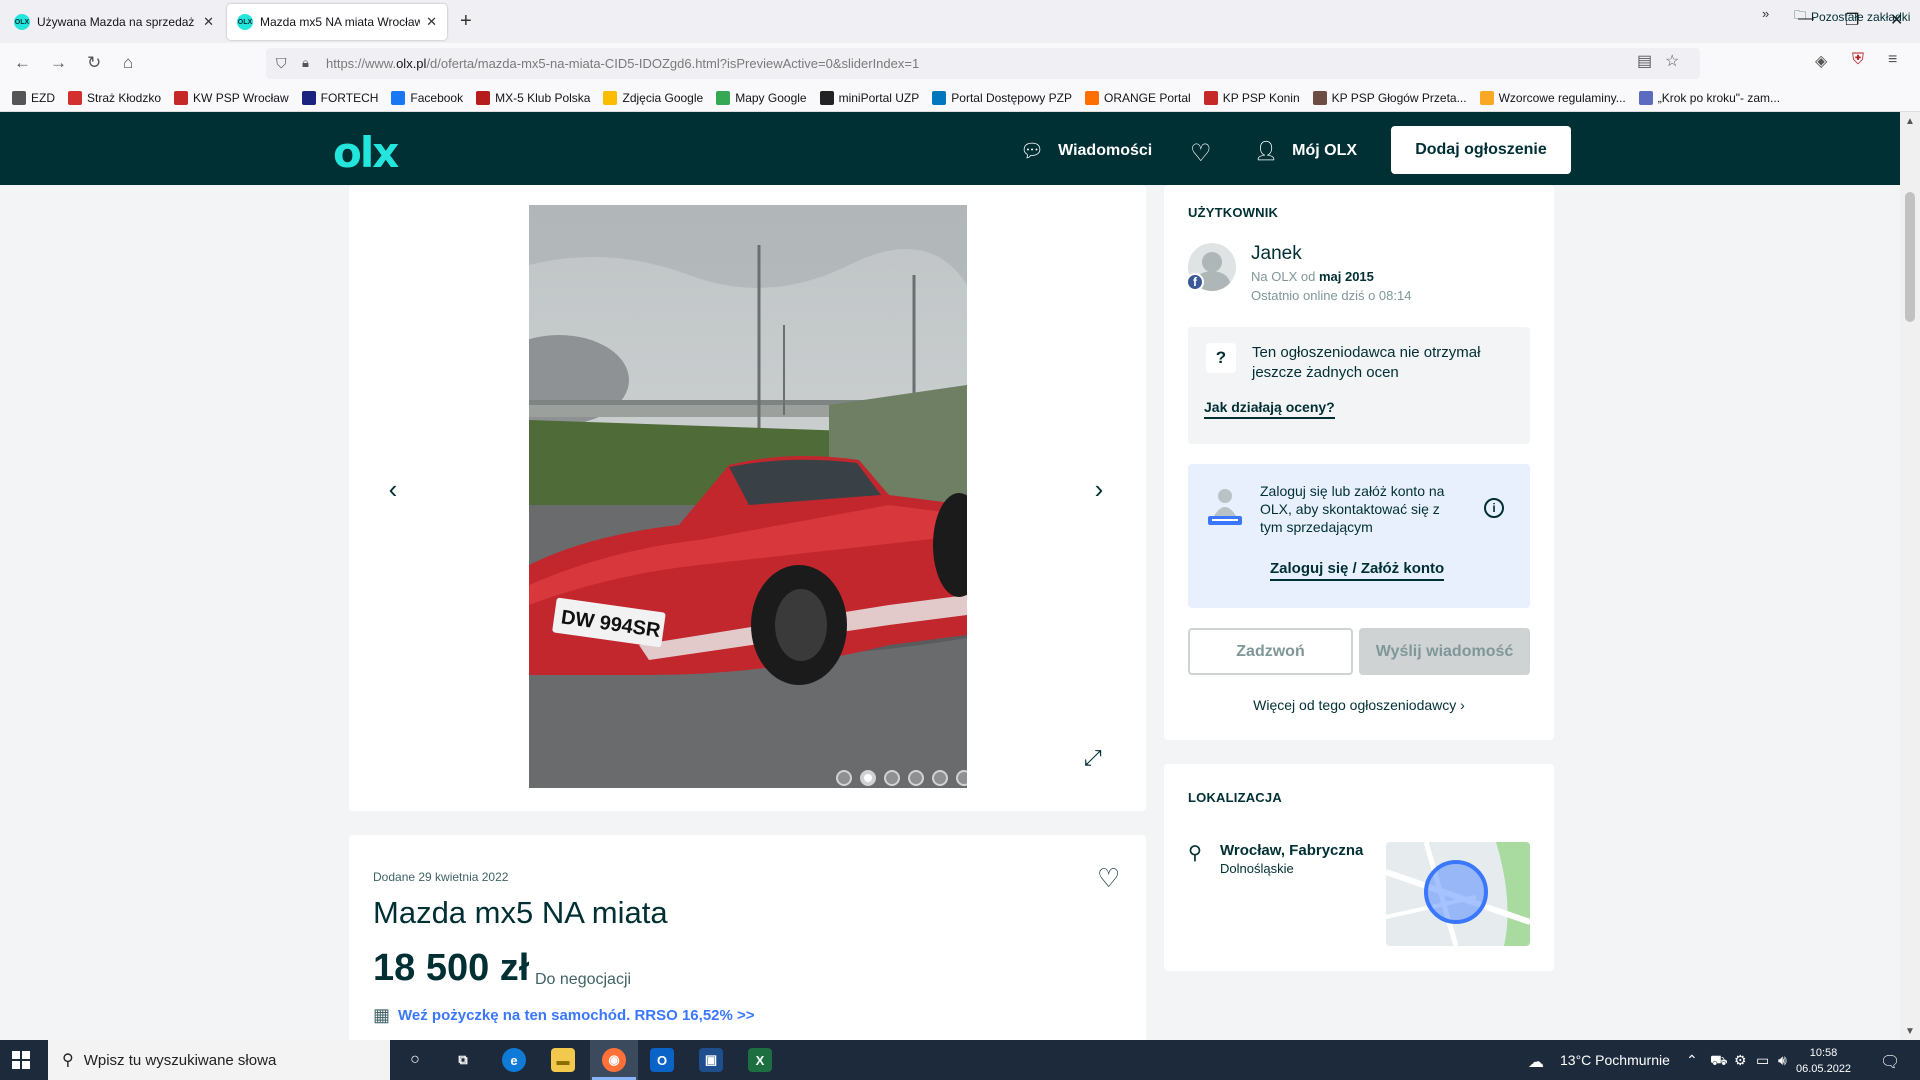 This screenshot has height=1080, width=1920. I want to click on extension-icon: ⛨, so click(1858, 60).